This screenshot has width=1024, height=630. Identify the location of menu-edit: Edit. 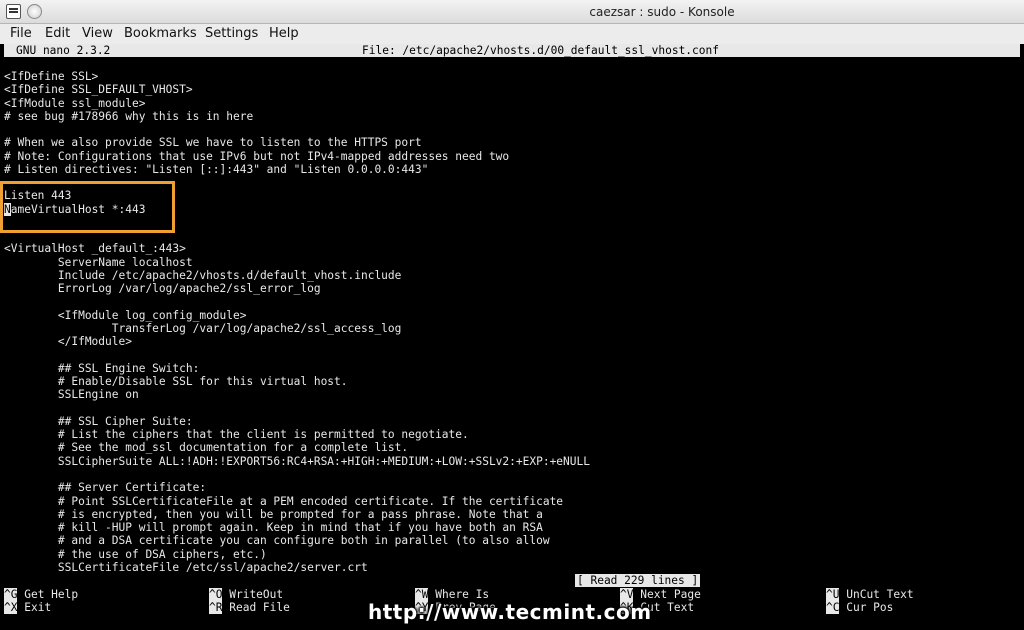
(57, 34).